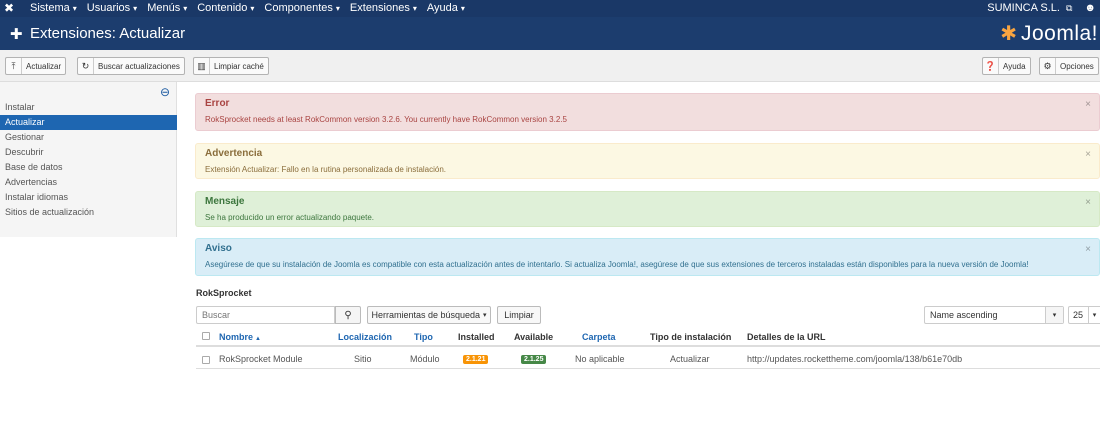 Image resolution: width=1100 pixels, height=433 pixels. What do you see at coordinates (88, 122) in the screenshot?
I see `sidebar-item-actualizar: Actualizar` at bounding box center [88, 122].